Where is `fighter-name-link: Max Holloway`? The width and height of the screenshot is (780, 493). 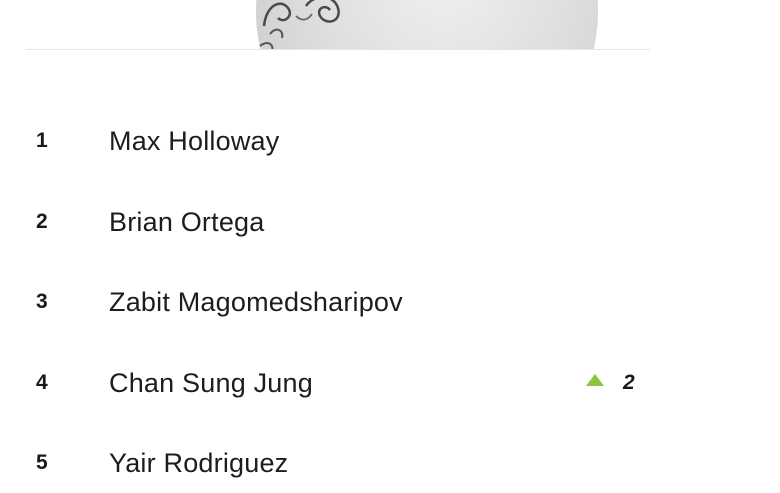
fighter-name-link: Max Holloway is located at coordinates (194, 141).